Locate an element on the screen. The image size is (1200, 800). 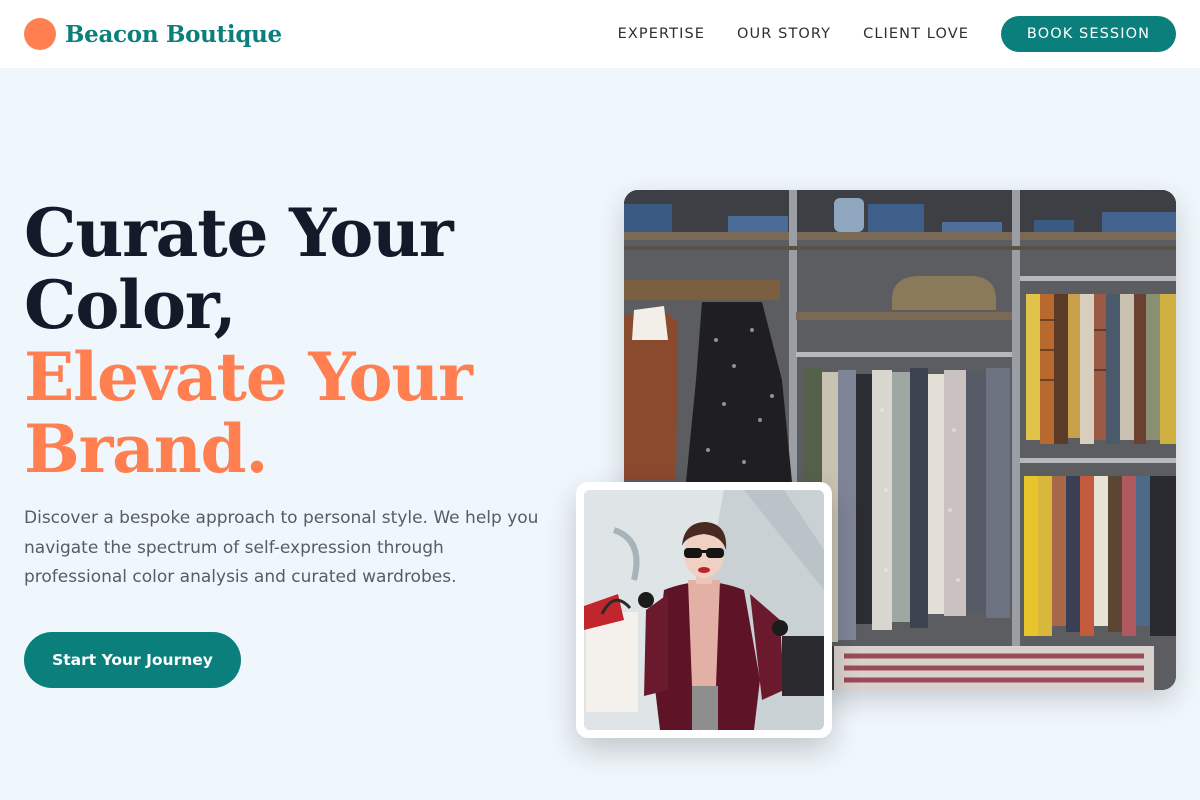
brand-logo-link: Beacon Boutique is located at coordinates (153, 34).